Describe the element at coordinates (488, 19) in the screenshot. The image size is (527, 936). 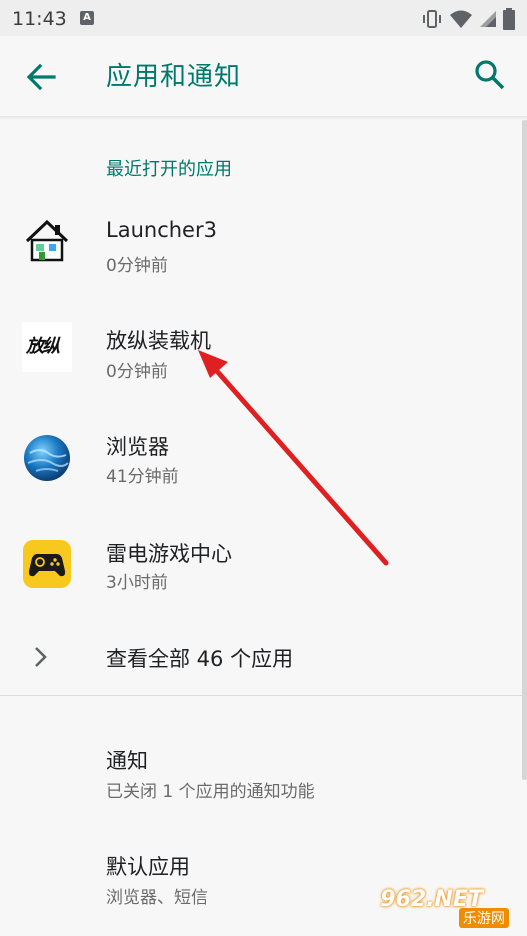
I see `signal-icon` at that location.